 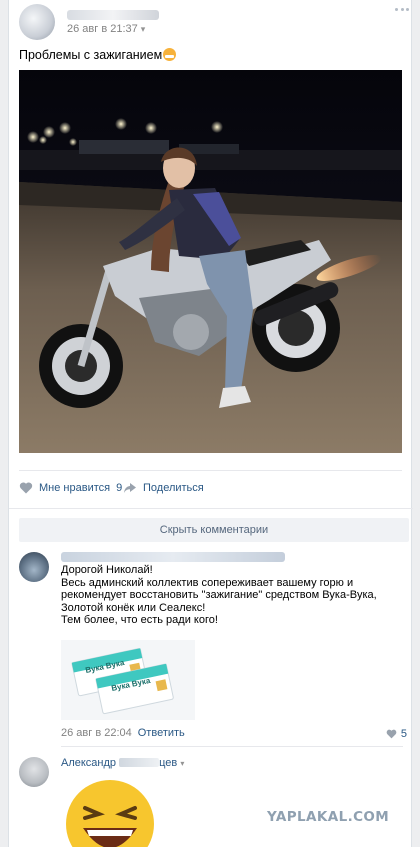 I want to click on post-date: 26 авг в 21:37 ▾, so click(x=106, y=29).